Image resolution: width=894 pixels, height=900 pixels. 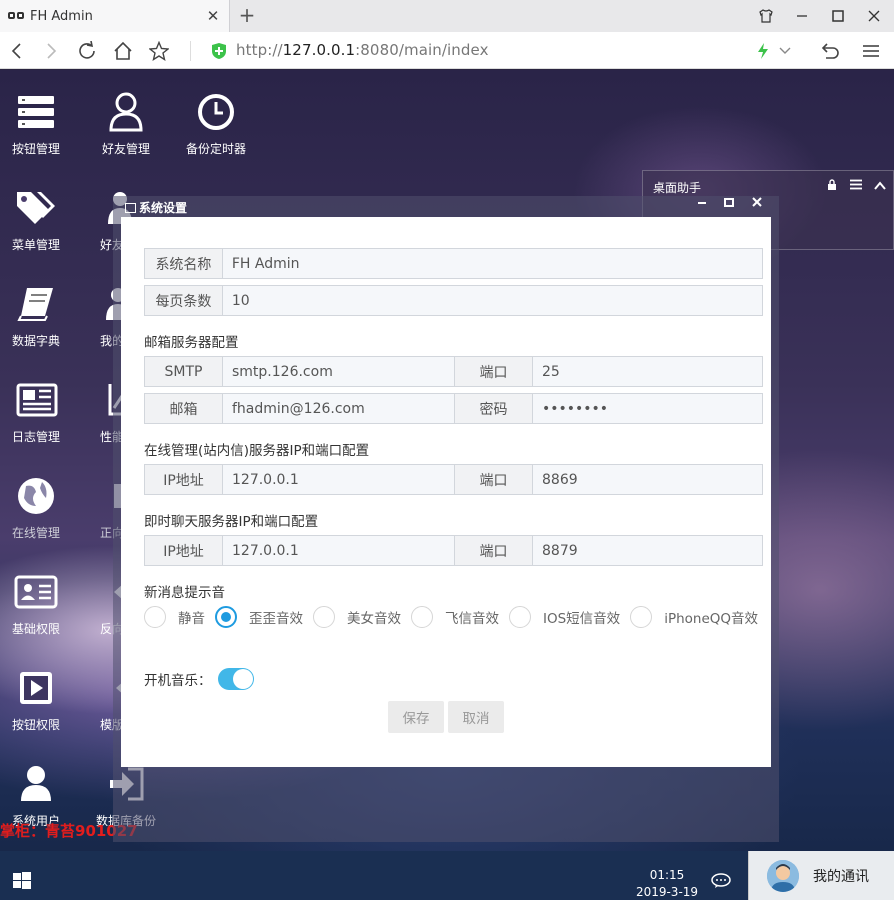 What do you see at coordinates (841, 876) in the screenshot?
I see `im-label: 我的通讯` at bounding box center [841, 876].